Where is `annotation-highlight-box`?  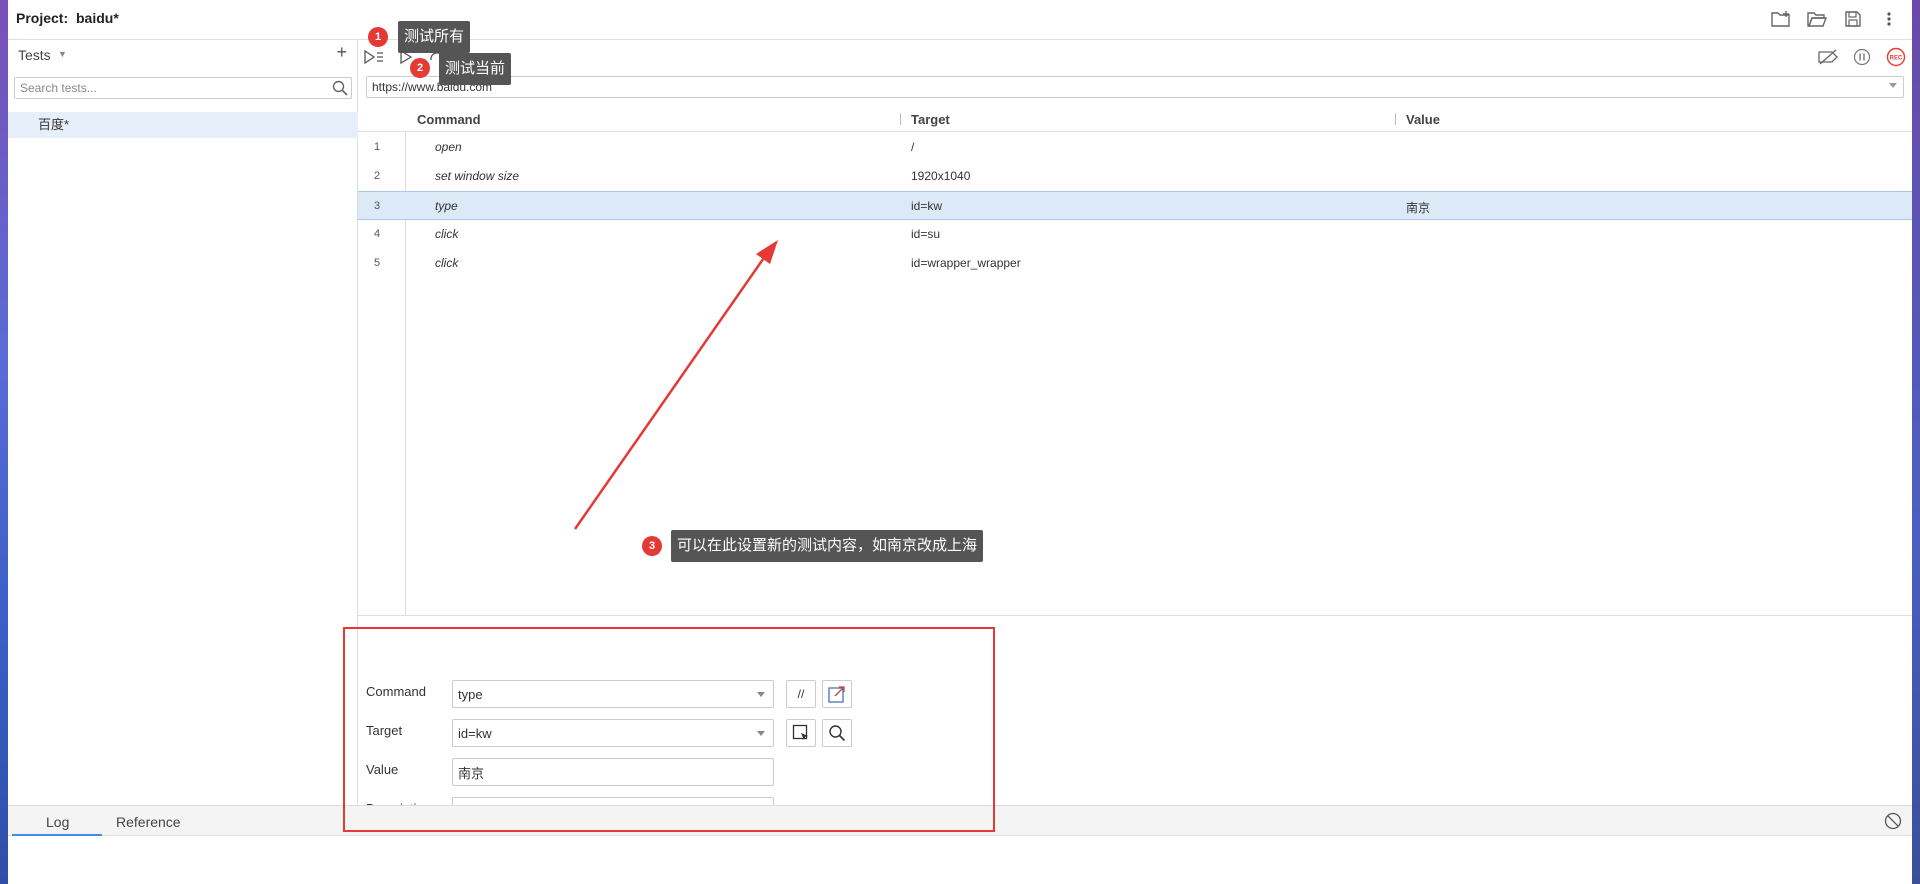 annotation-highlight-box is located at coordinates (669, 729).